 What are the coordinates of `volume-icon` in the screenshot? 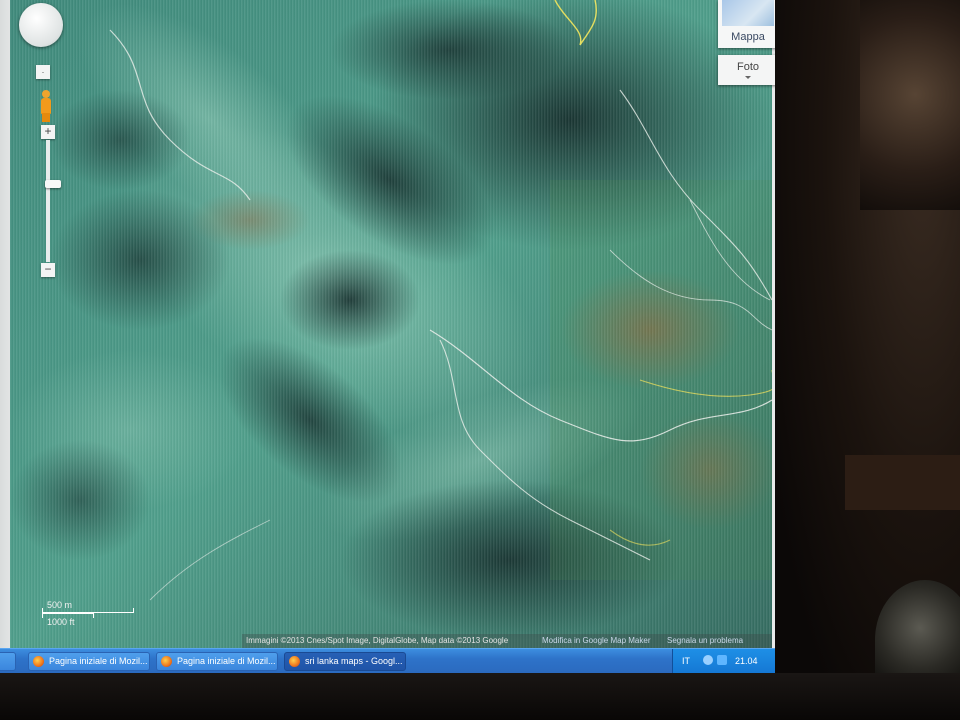 It's located at (722, 660).